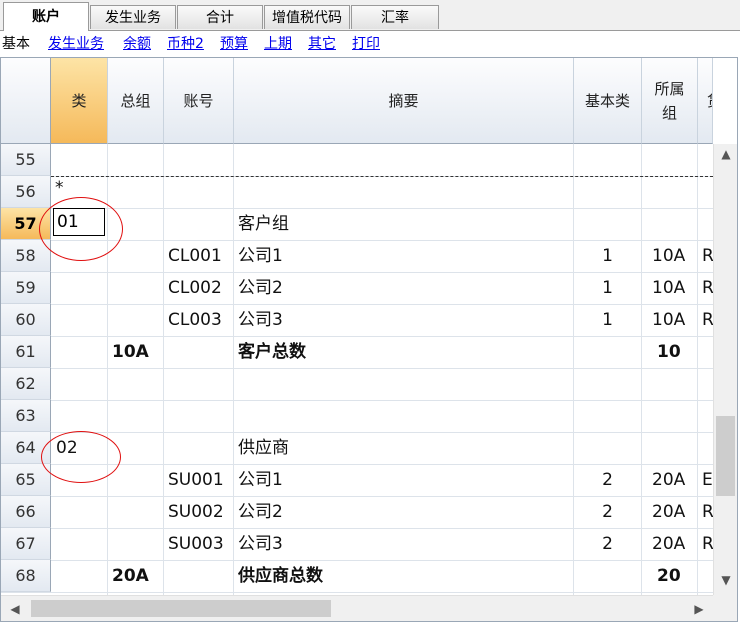 The image size is (740, 624). What do you see at coordinates (137, 352) in the screenshot?
I see `cell-total-group: 10A` at bounding box center [137, 352].